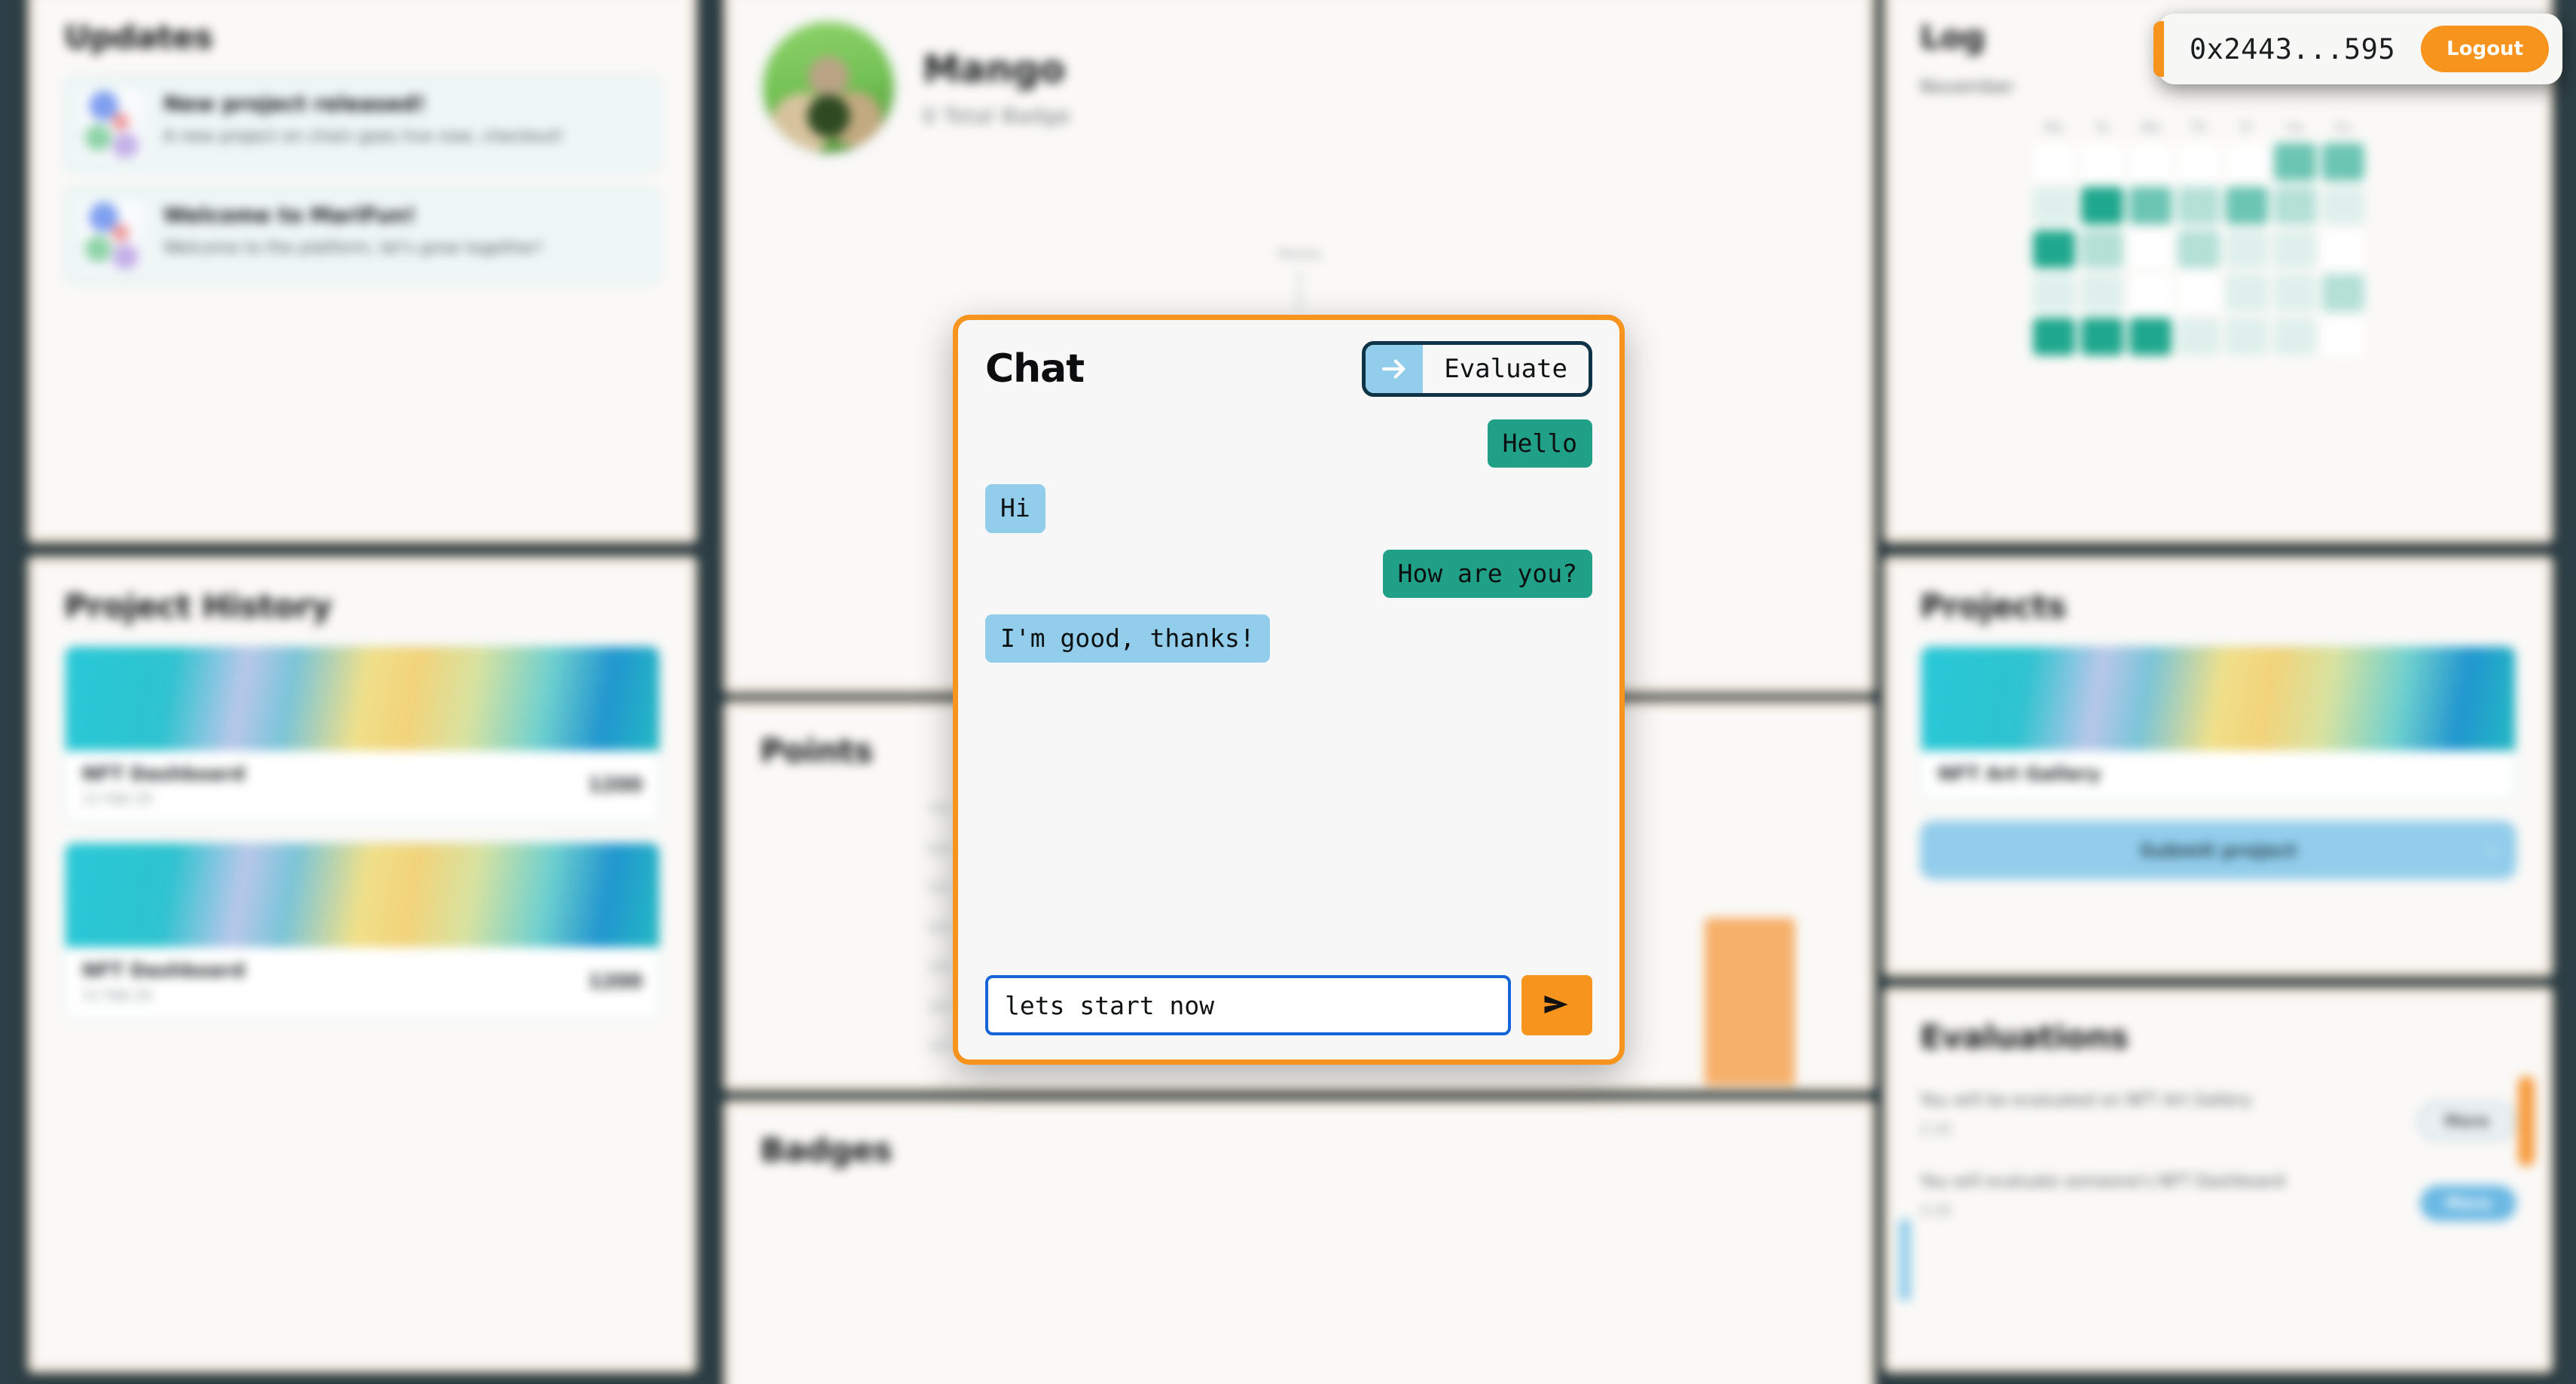 The height and width of the screenshot is (1384, 2576). I want to click on evaluate-button: Evaluate, so click(1477, 369).